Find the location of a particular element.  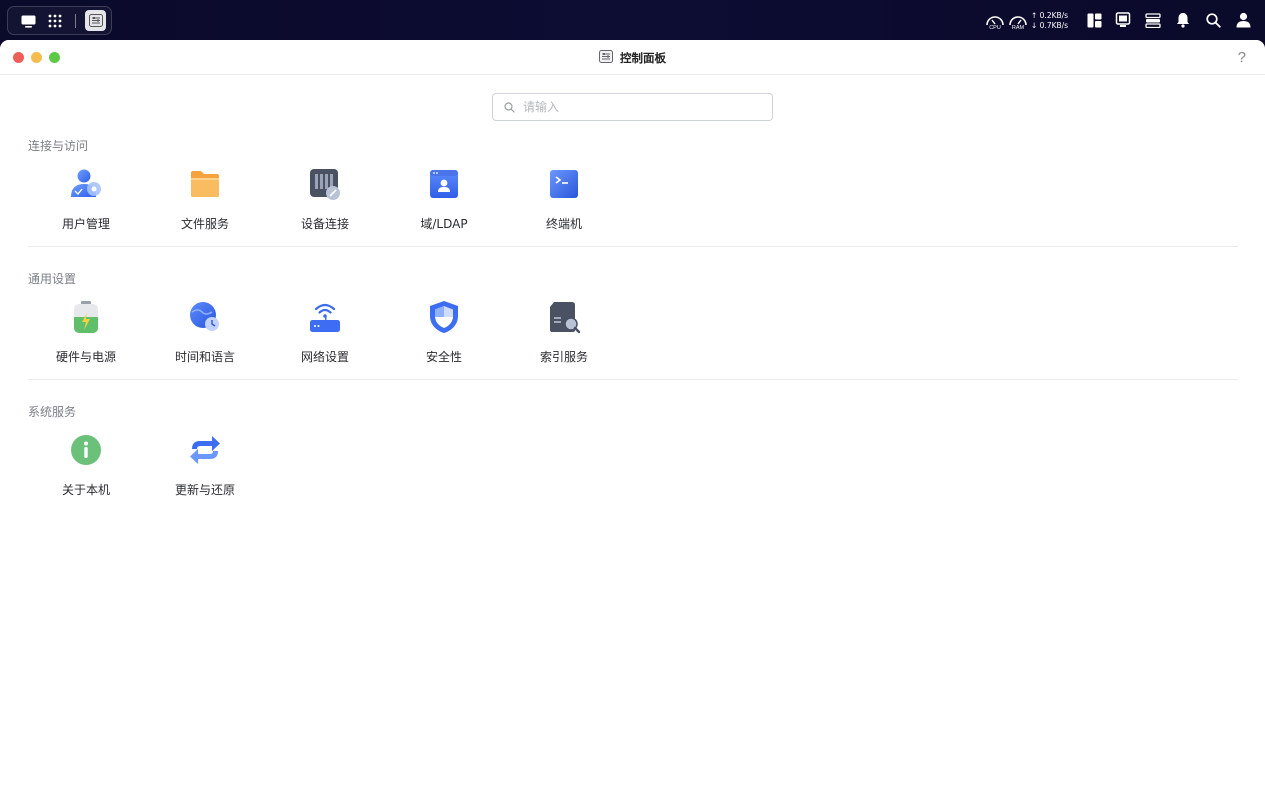

tile-label: 更新与还原 is located at coordinates (204, 490).